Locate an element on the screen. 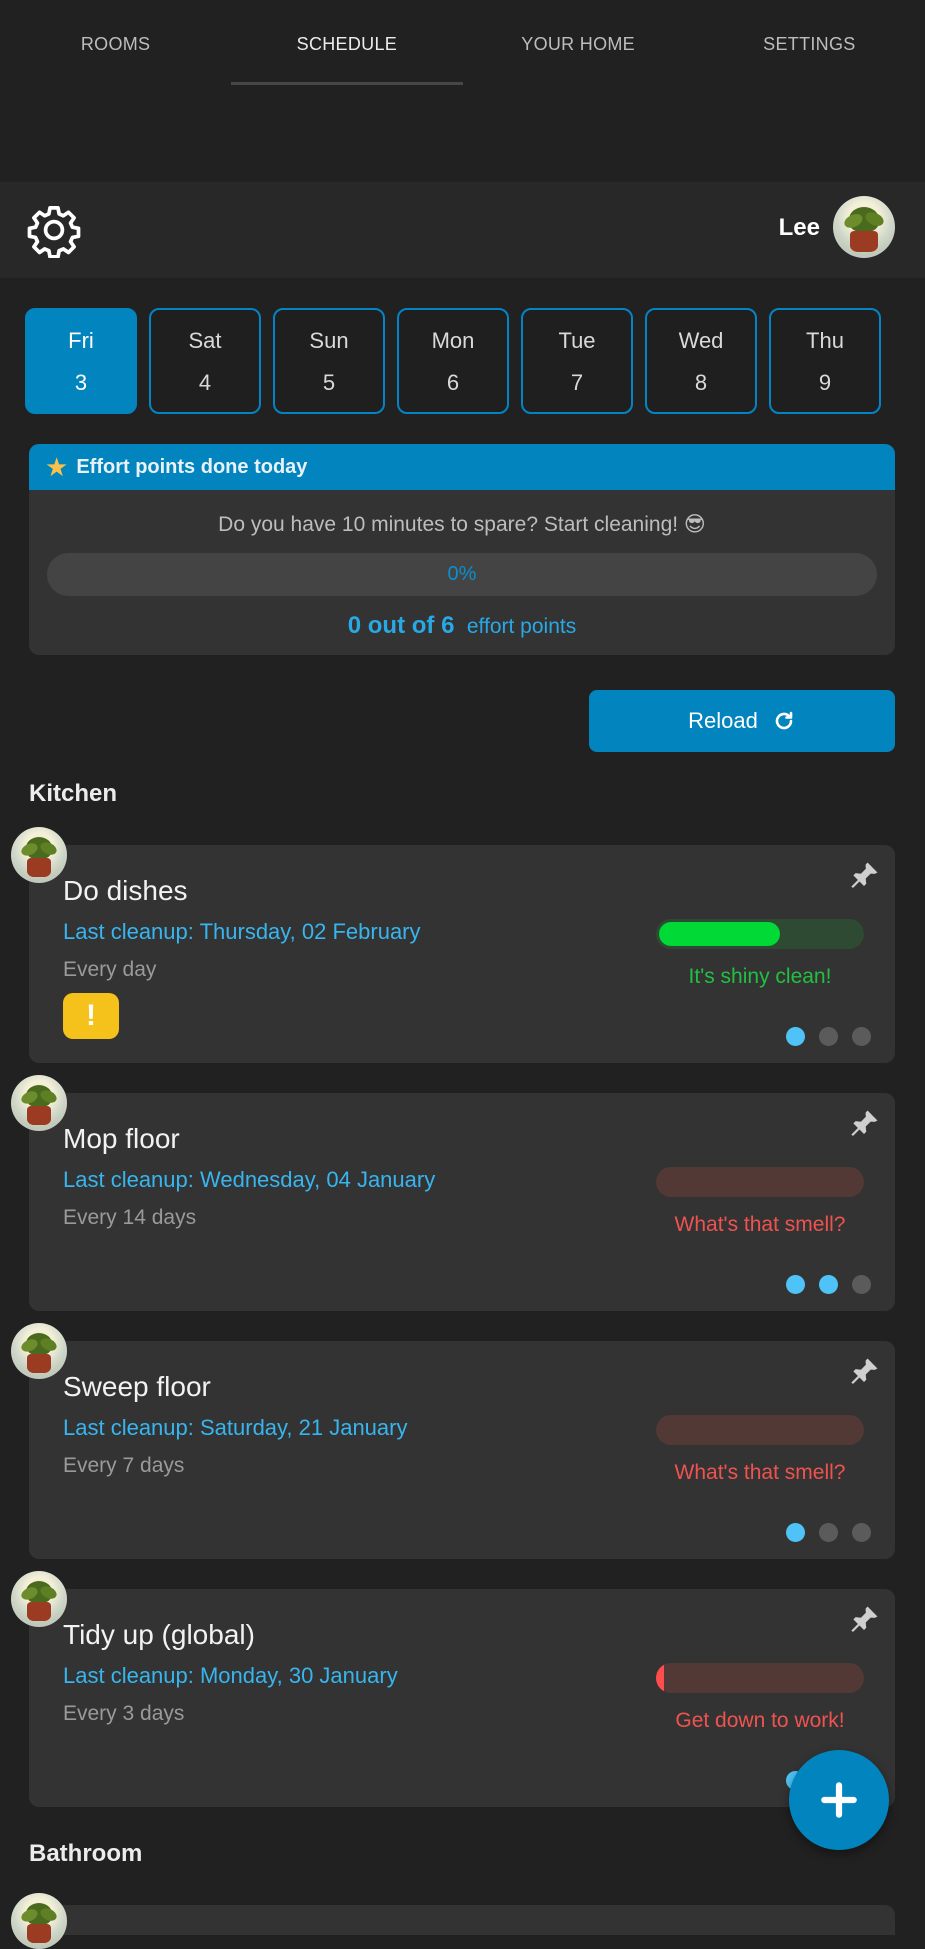  task-name: Mop floor is located at coordinates (121, 1138).